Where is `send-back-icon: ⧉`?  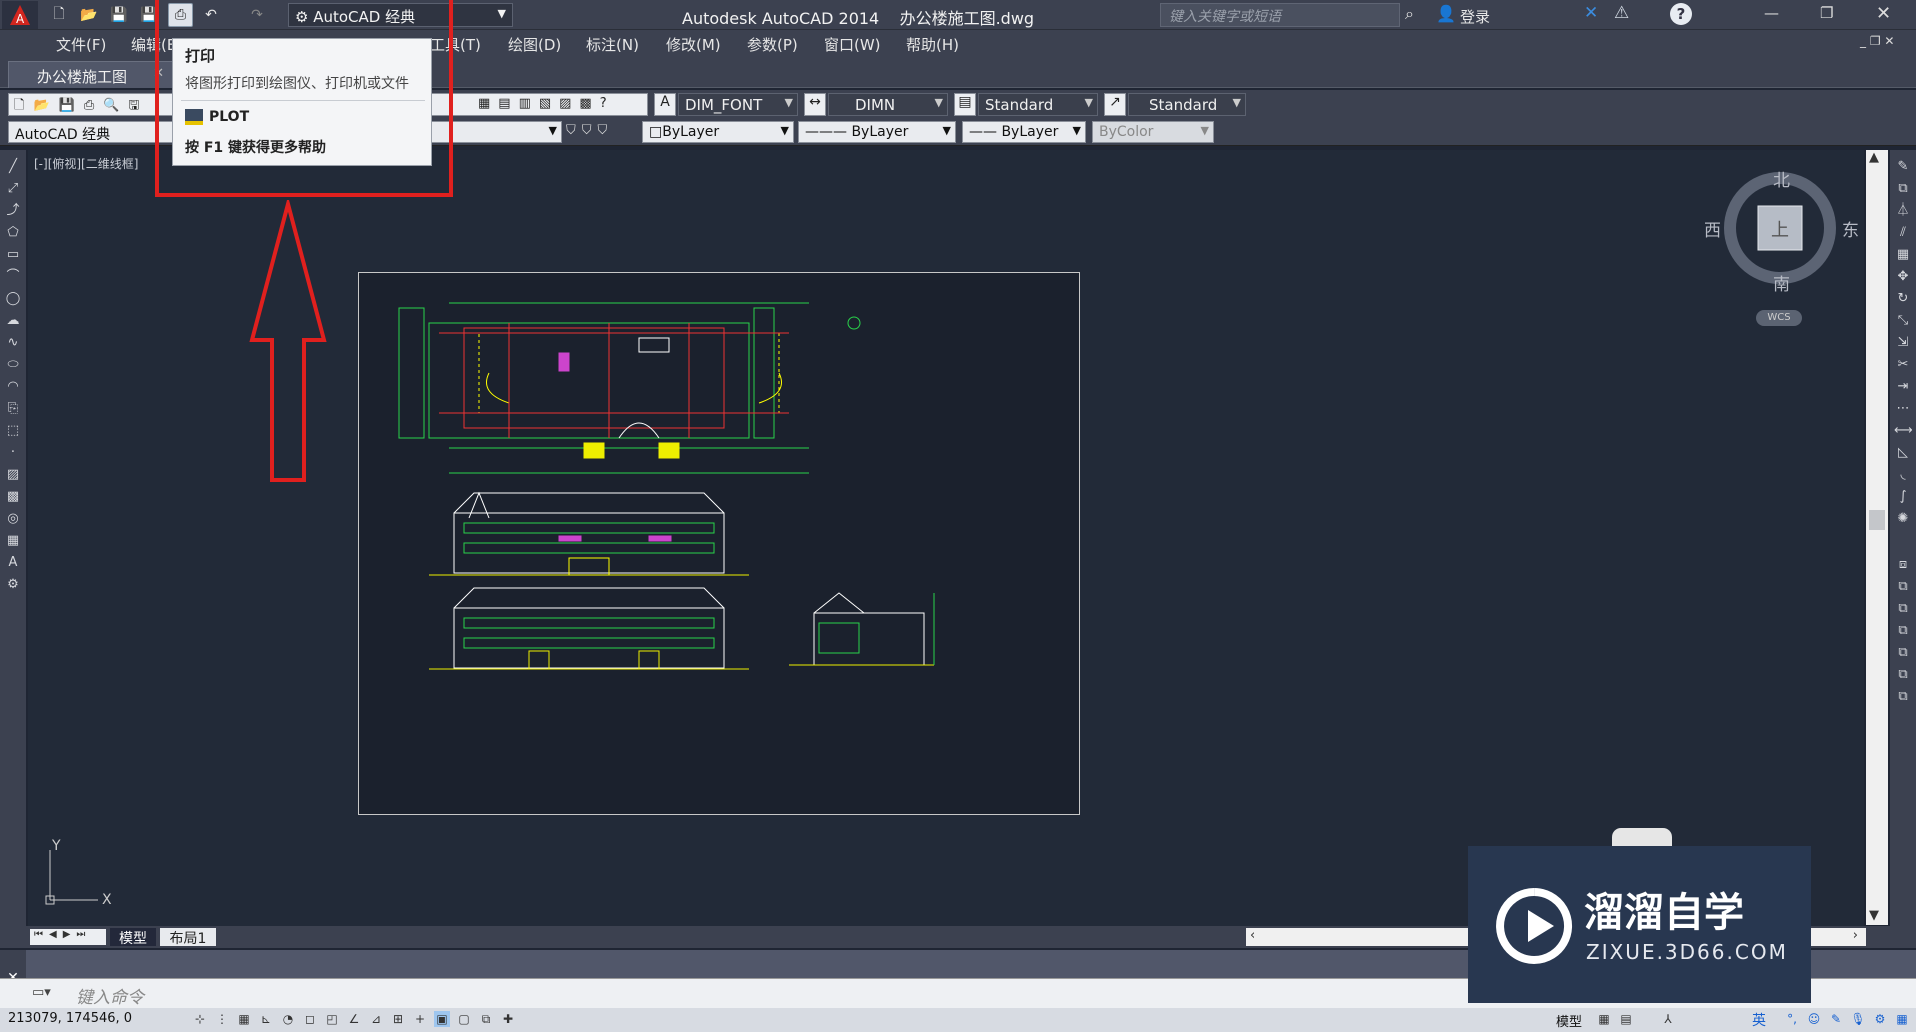
send-back-icon: ⧉ is located at coordinates (1903, 609).